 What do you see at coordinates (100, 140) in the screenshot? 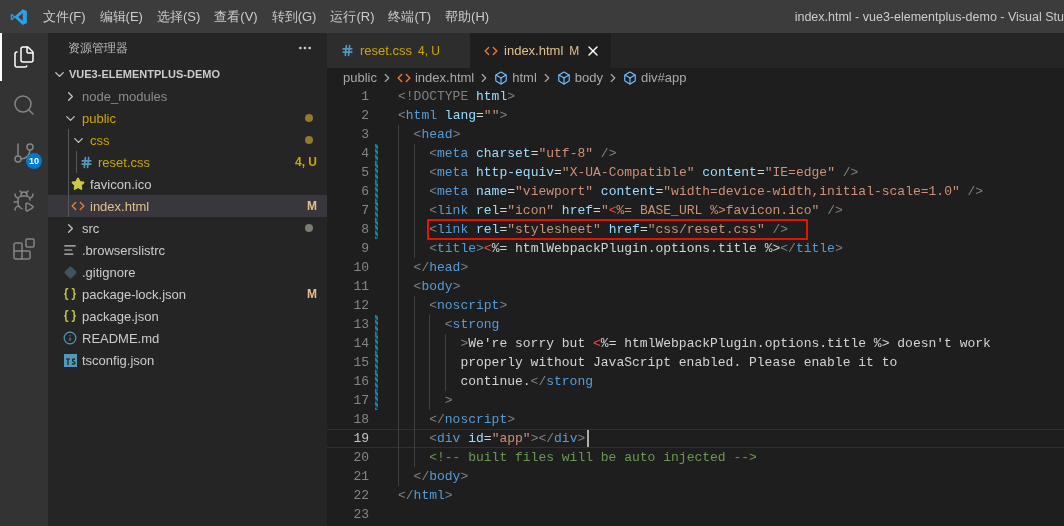
I see `file-name: css` at bounding box center [100, 140].